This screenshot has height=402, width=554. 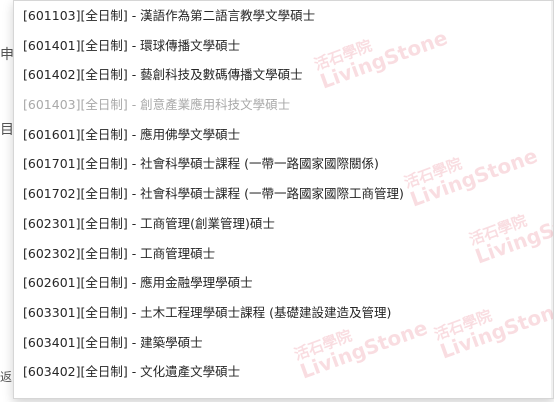 I want to click on dropdown-option: [602301][全日制] - 工商管理(創業管理)碩士, so click(x=283, y=224).